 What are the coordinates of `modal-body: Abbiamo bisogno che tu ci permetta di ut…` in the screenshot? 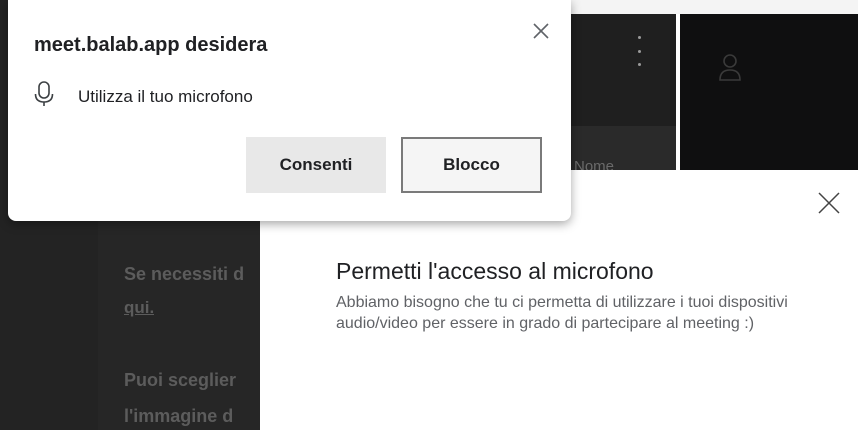 It's located at (562, 313).